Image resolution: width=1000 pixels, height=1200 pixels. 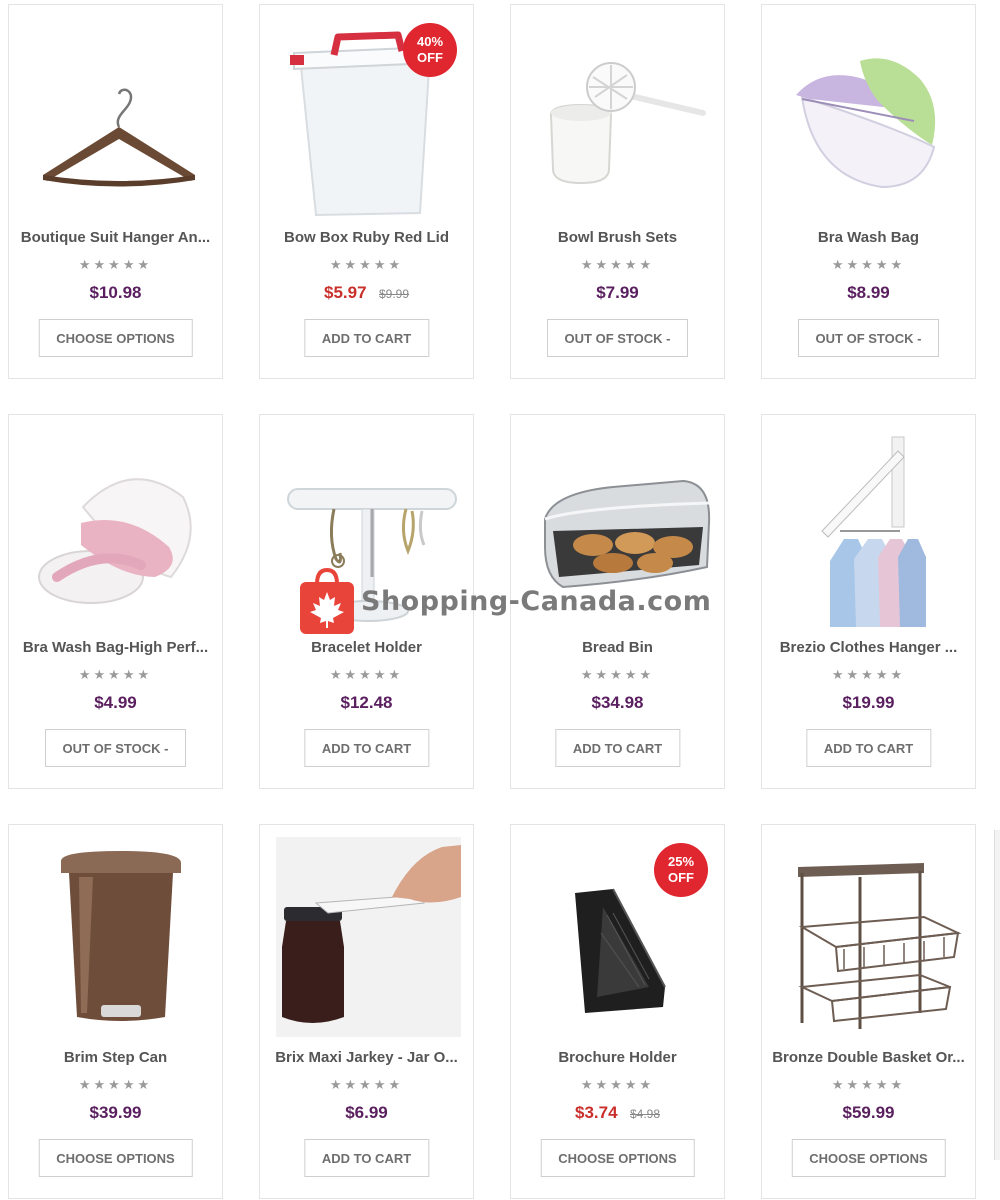 I want to click on product-price: $12.48, so click(x=366, y=702).